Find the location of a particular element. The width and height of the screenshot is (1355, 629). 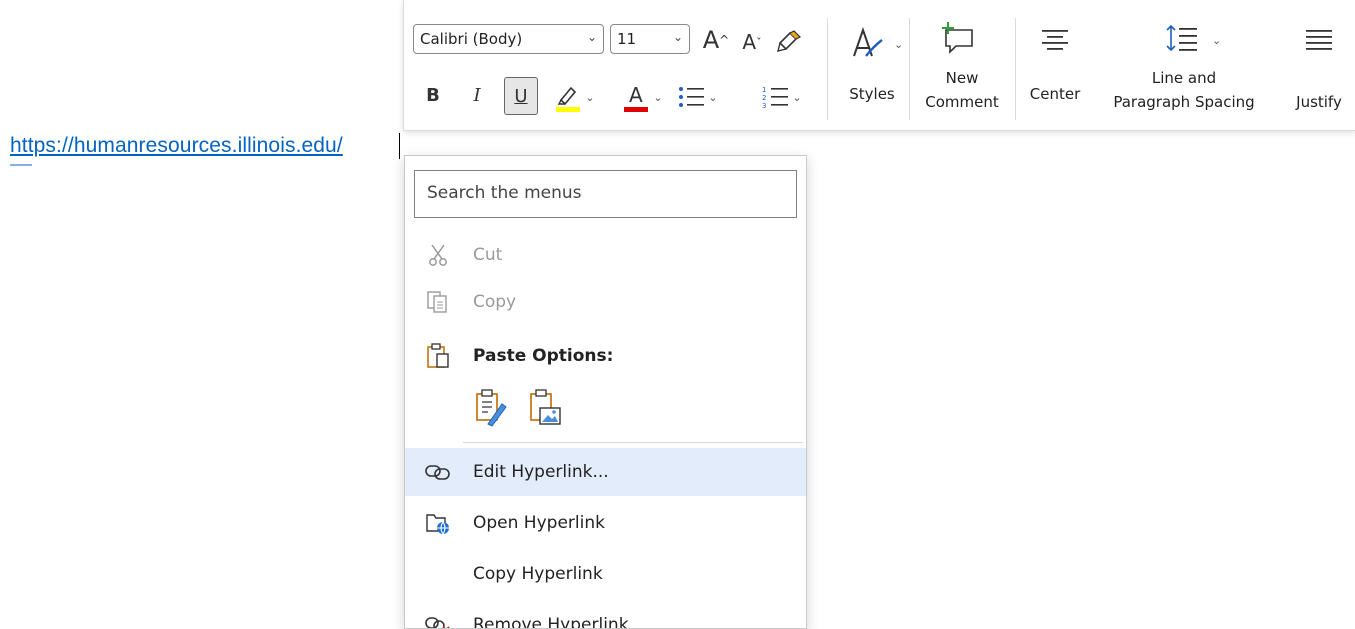

menu-item-remove-hyperlink: Remove Hyperlink is located at coordinates (605, 615).